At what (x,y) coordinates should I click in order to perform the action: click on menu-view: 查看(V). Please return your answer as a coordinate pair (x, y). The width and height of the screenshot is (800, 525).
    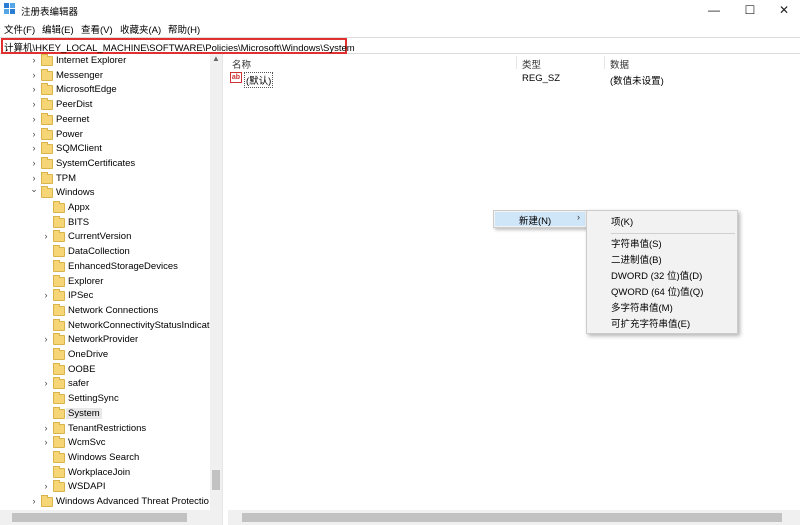
    Looking at the image, I should click on (97, 29).